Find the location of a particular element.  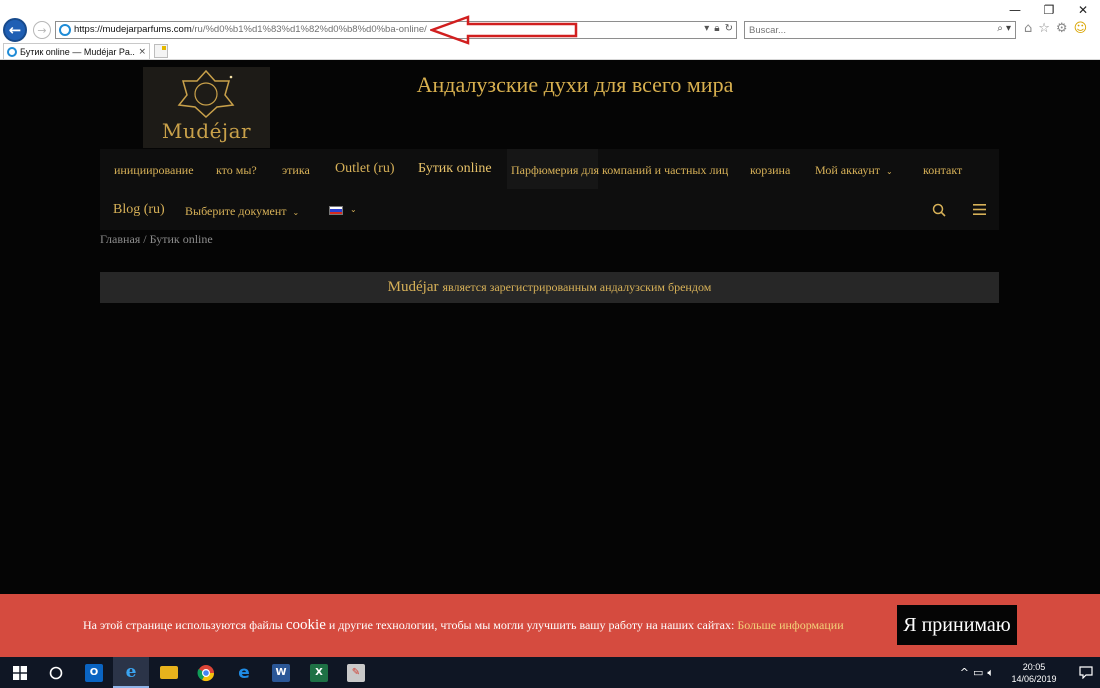

clock-date: 14/06/2019 is located at coordinates (1034, 678).